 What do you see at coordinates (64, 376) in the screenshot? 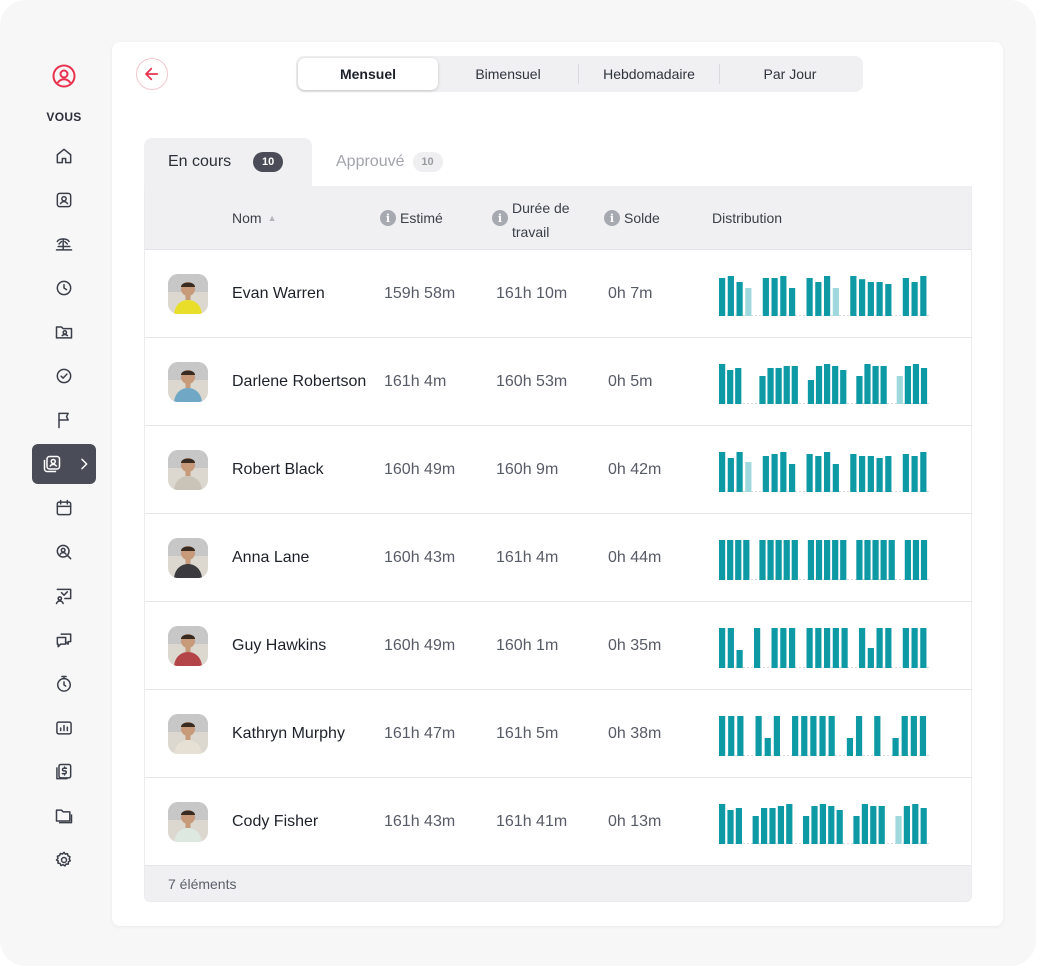
I see `sidebar-item-tasks` at bounding box center [64, 376].